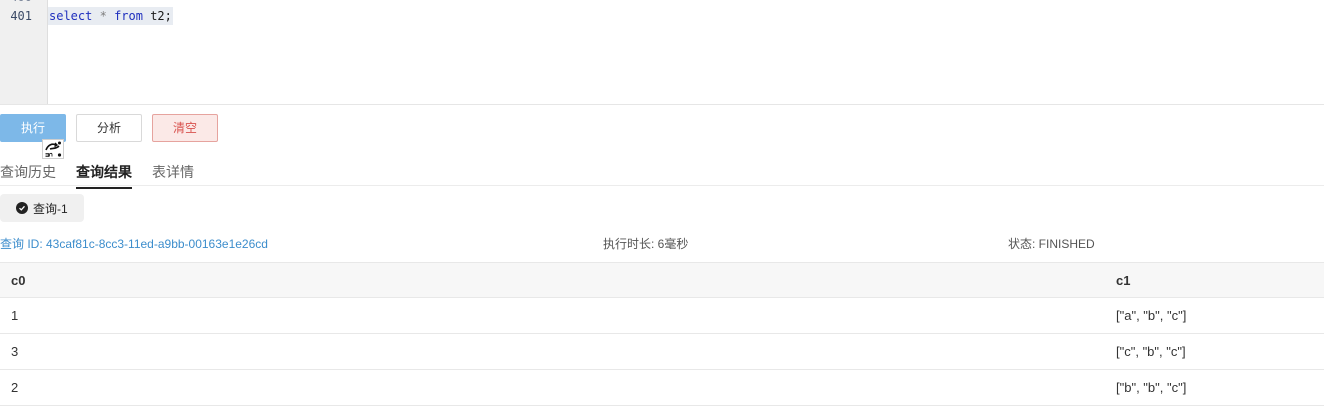 This screenshot has width=1324, height=419. Describe the element at coordinates (33, 128) in the screenshot. I see `execute-button: 执行` at that location.